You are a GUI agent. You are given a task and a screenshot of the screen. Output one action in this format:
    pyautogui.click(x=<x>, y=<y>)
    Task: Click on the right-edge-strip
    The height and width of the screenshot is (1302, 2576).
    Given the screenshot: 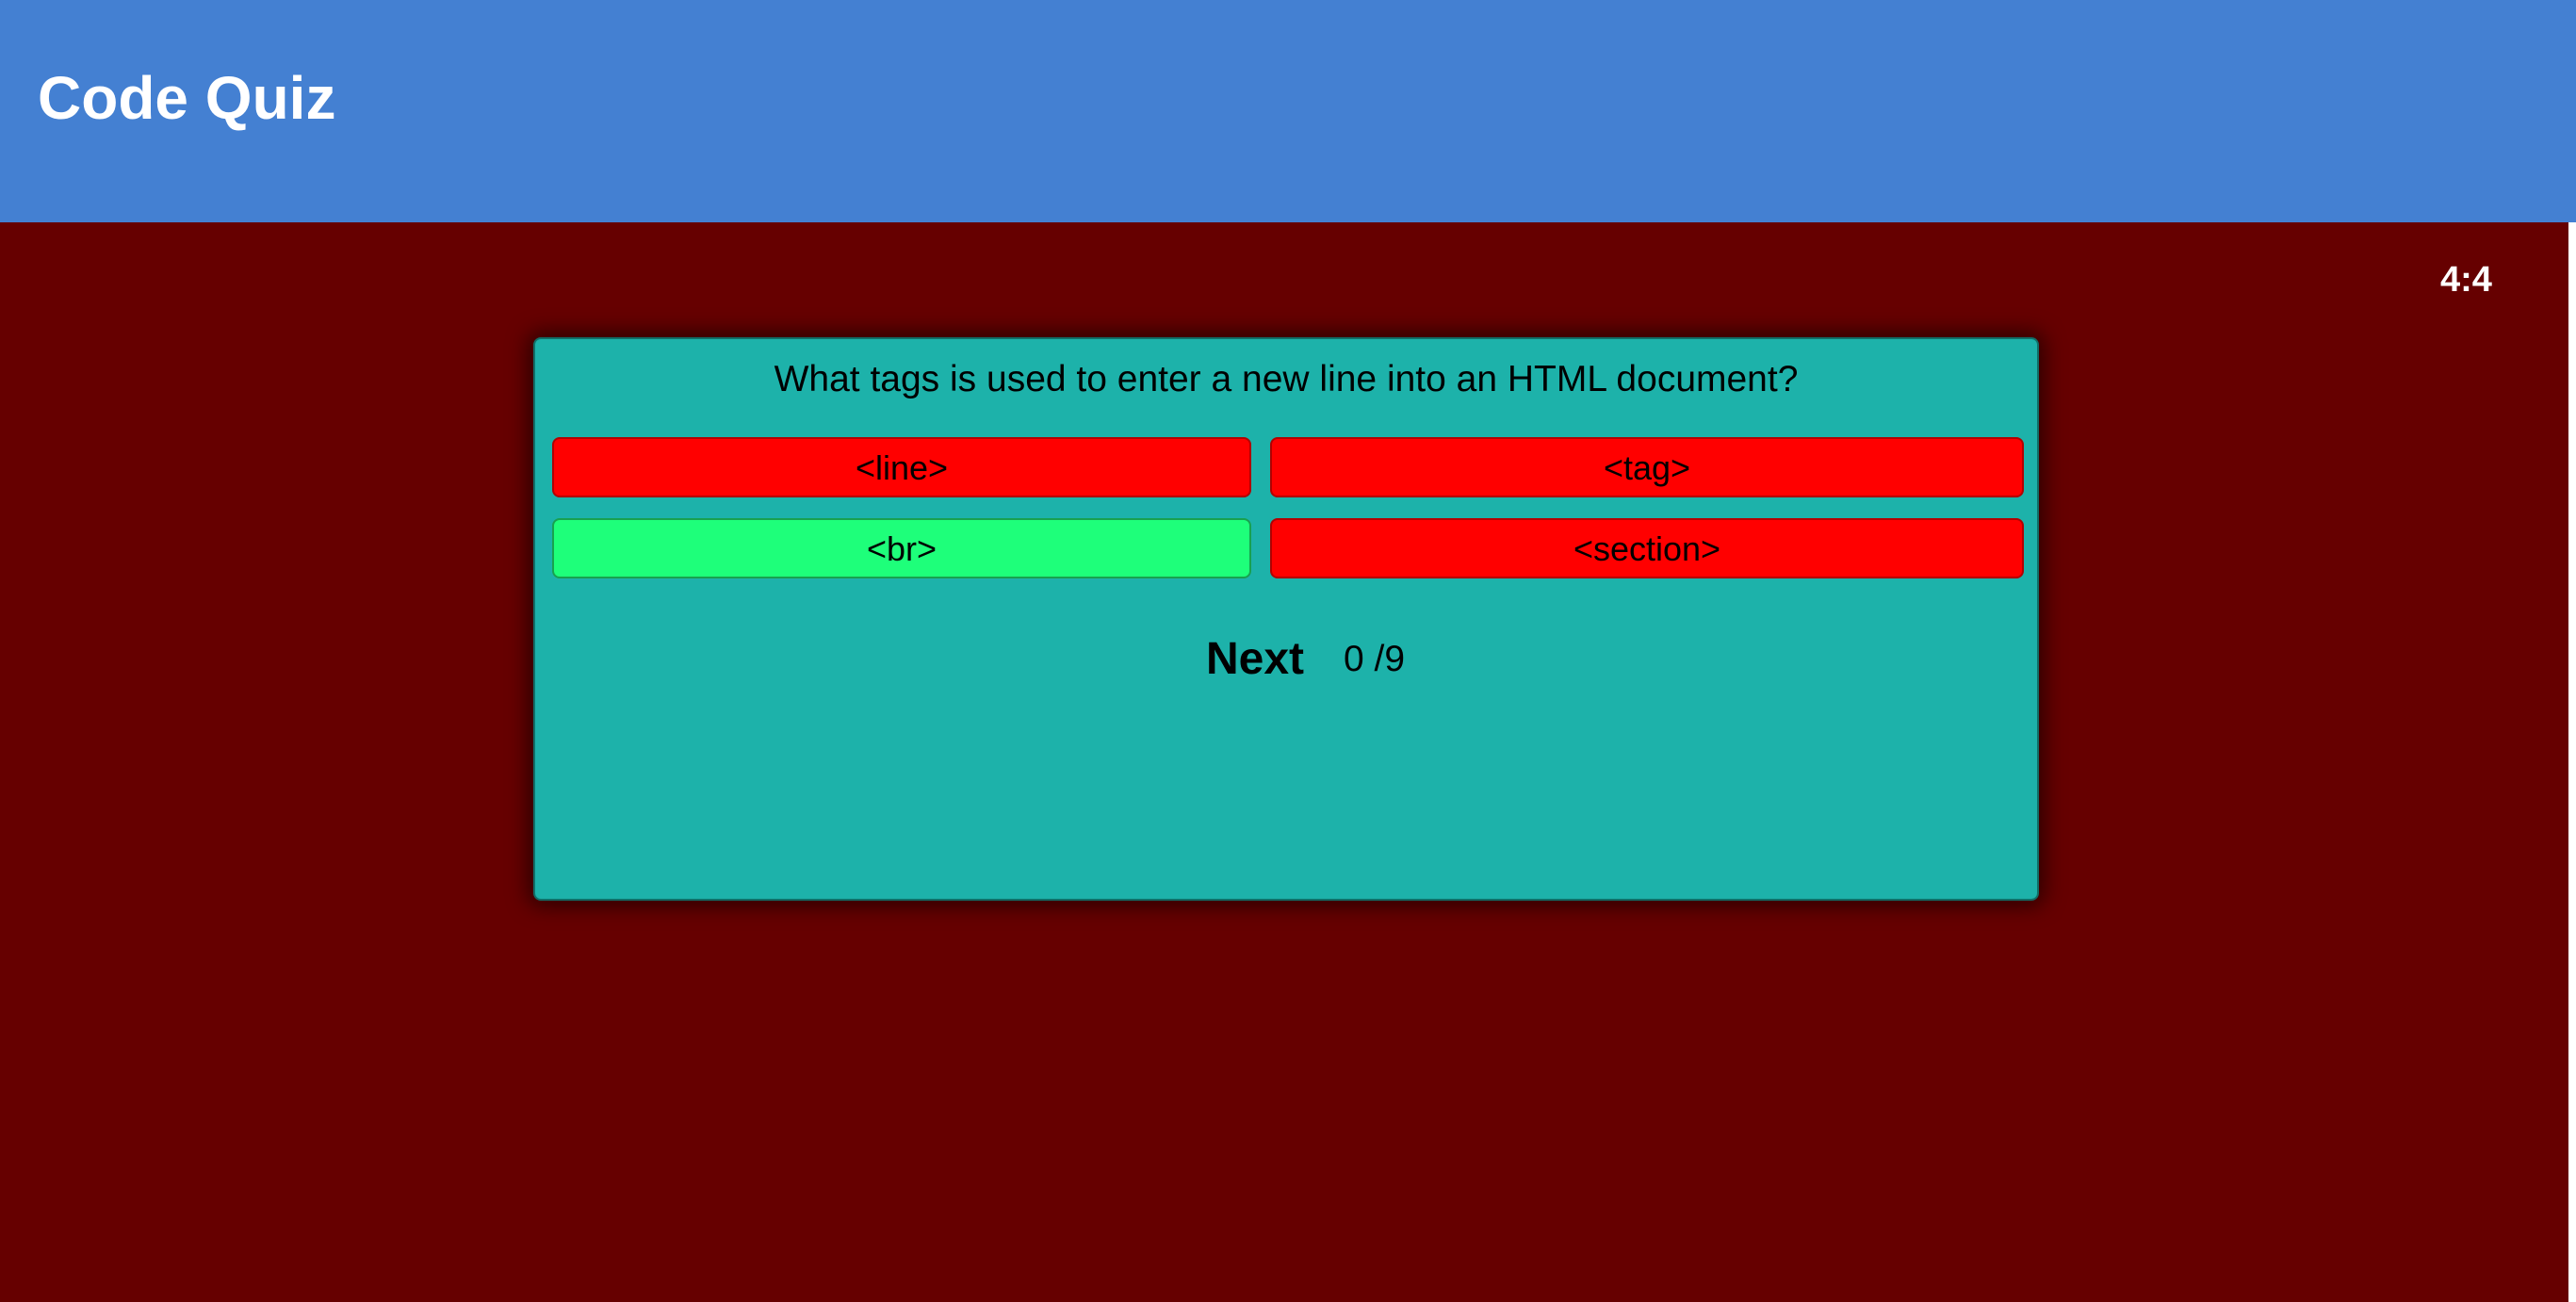 What is the action you would take?
    pyautogui.click(x=2572, y=762)
    